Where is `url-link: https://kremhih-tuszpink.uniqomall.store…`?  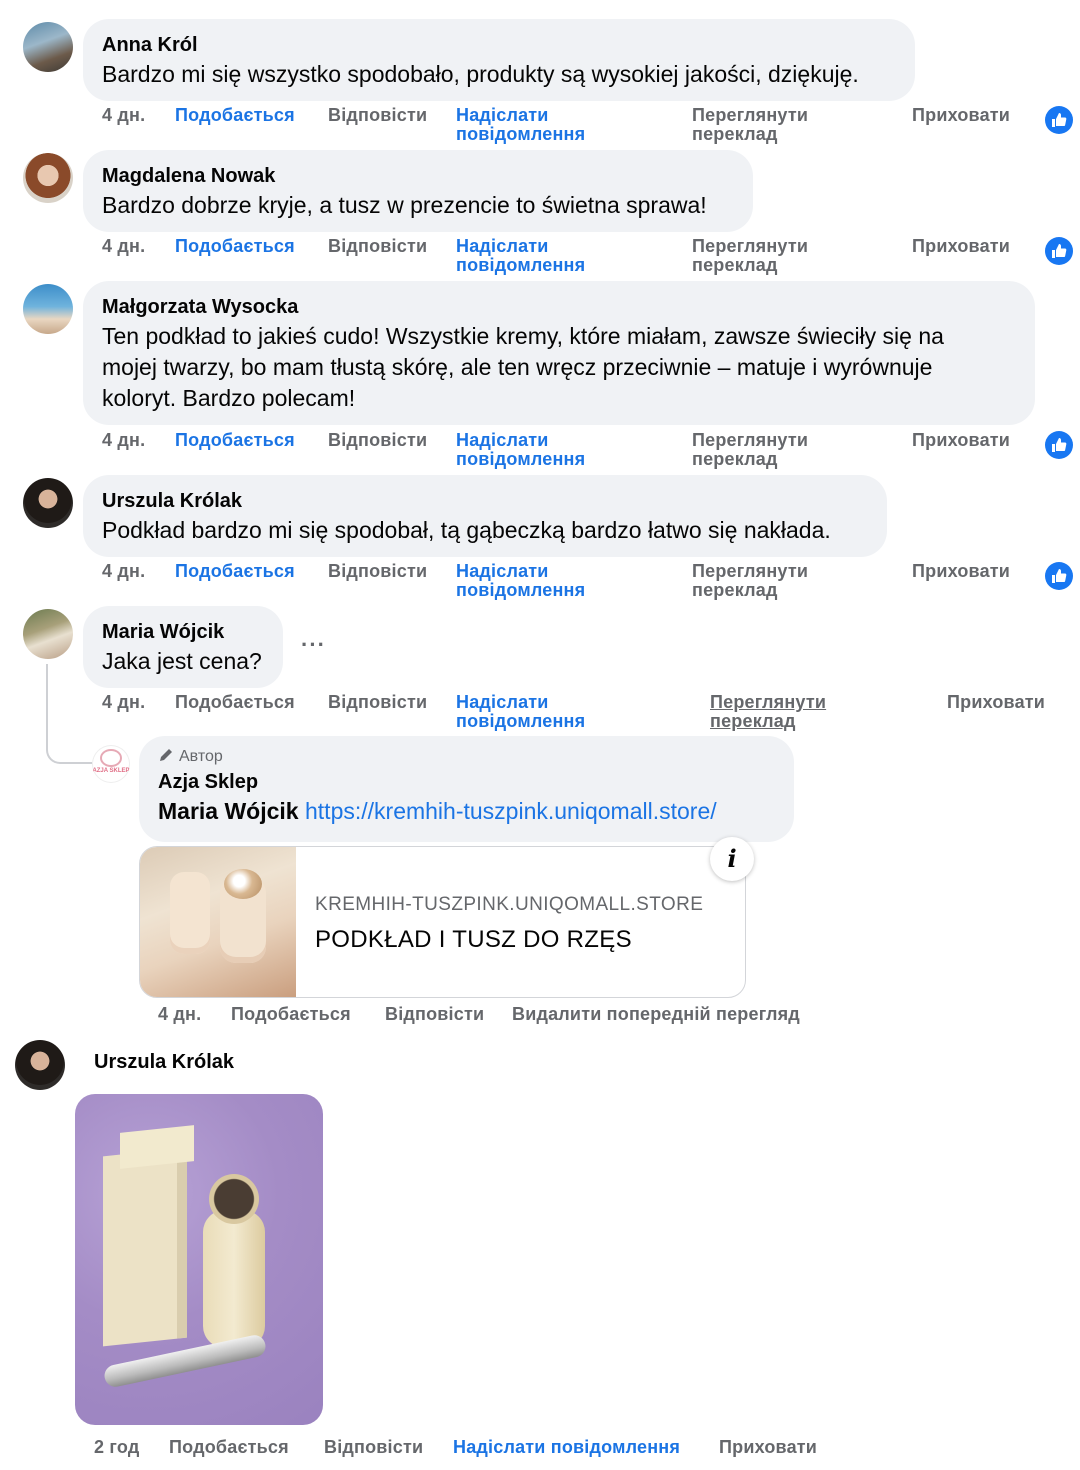 url-link: https://kremhih-tuszpink.uniqomall.store… is located at coordinates (511, 811).